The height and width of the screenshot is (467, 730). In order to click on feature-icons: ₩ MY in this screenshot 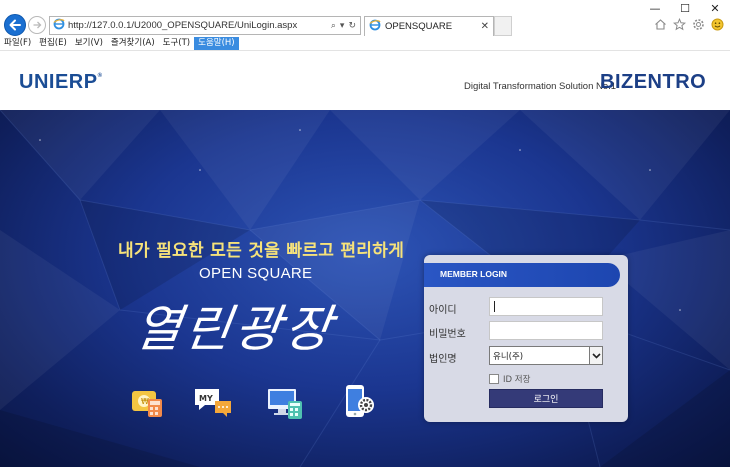, I will do `click(258, 408)`.